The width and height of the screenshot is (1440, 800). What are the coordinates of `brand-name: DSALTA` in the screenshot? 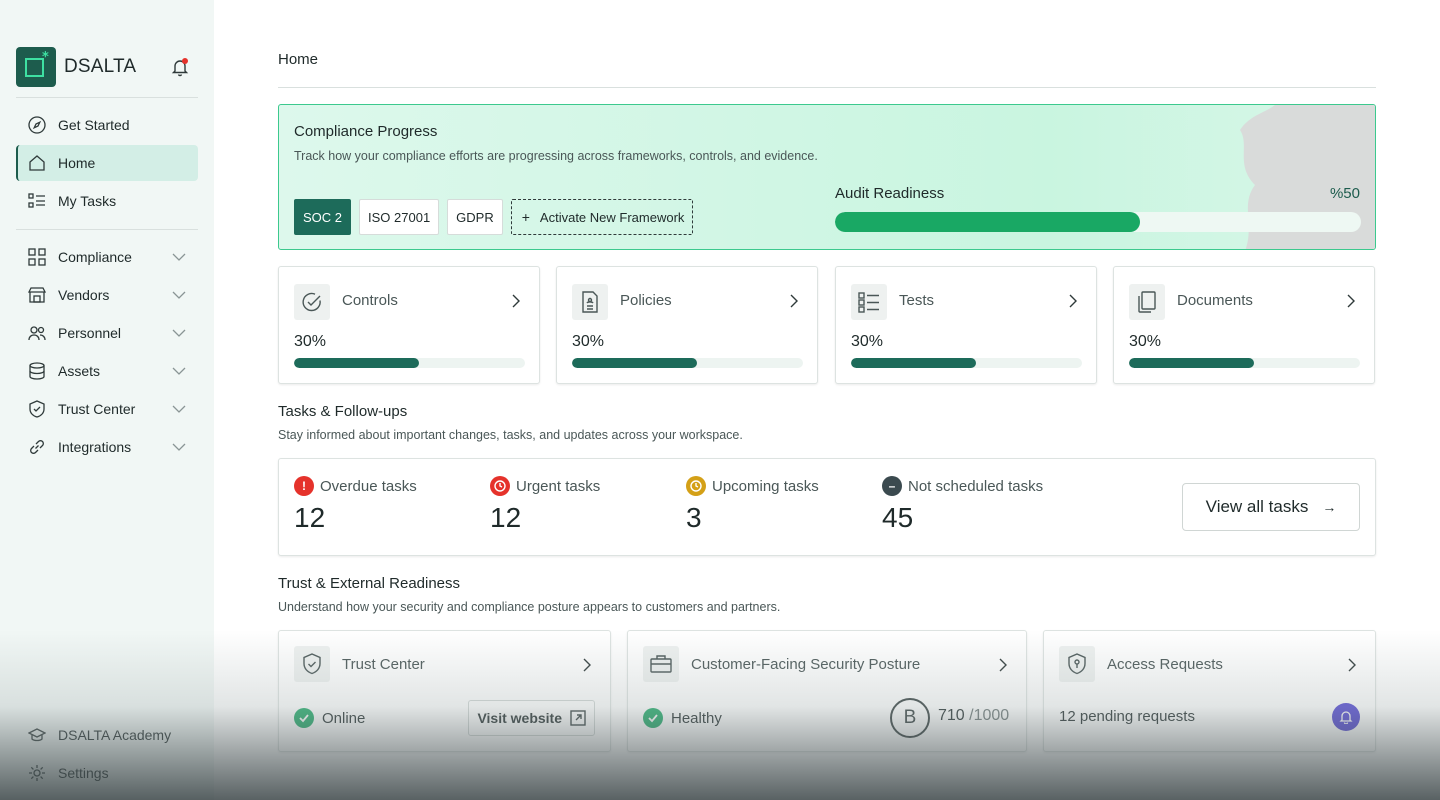 It's located at (100, 66).